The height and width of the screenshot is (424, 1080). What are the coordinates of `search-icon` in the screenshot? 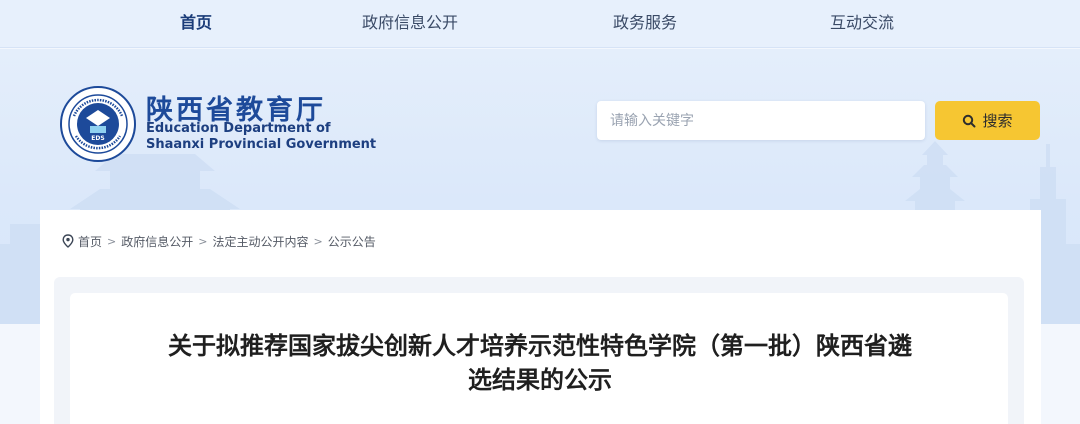 It's located at (969, 120).